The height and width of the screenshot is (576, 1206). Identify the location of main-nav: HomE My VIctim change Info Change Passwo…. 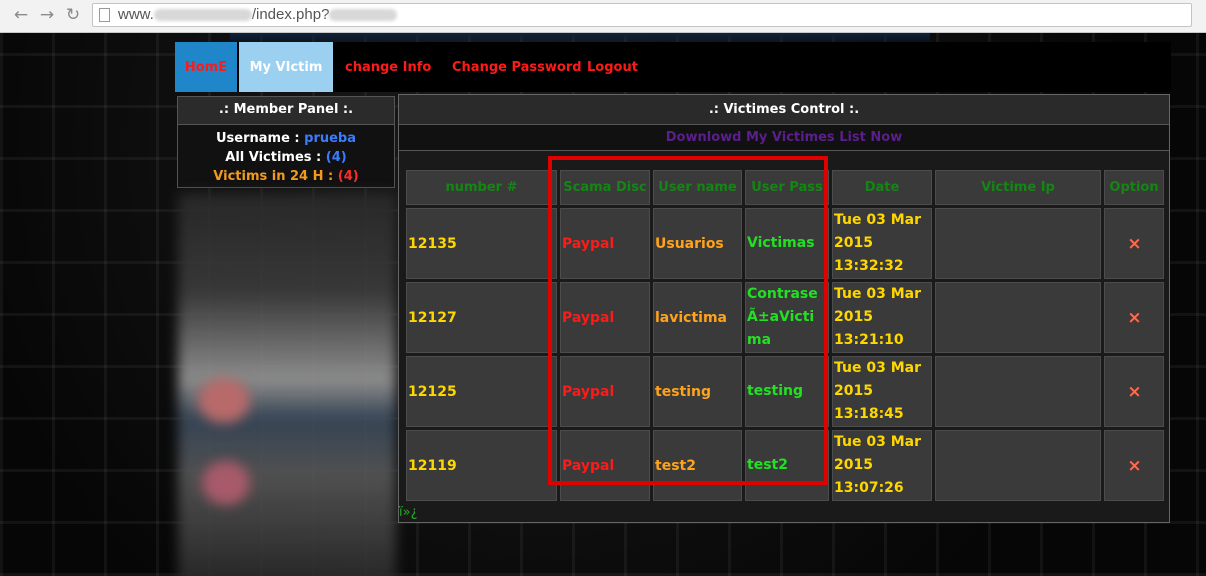
(673, 67).